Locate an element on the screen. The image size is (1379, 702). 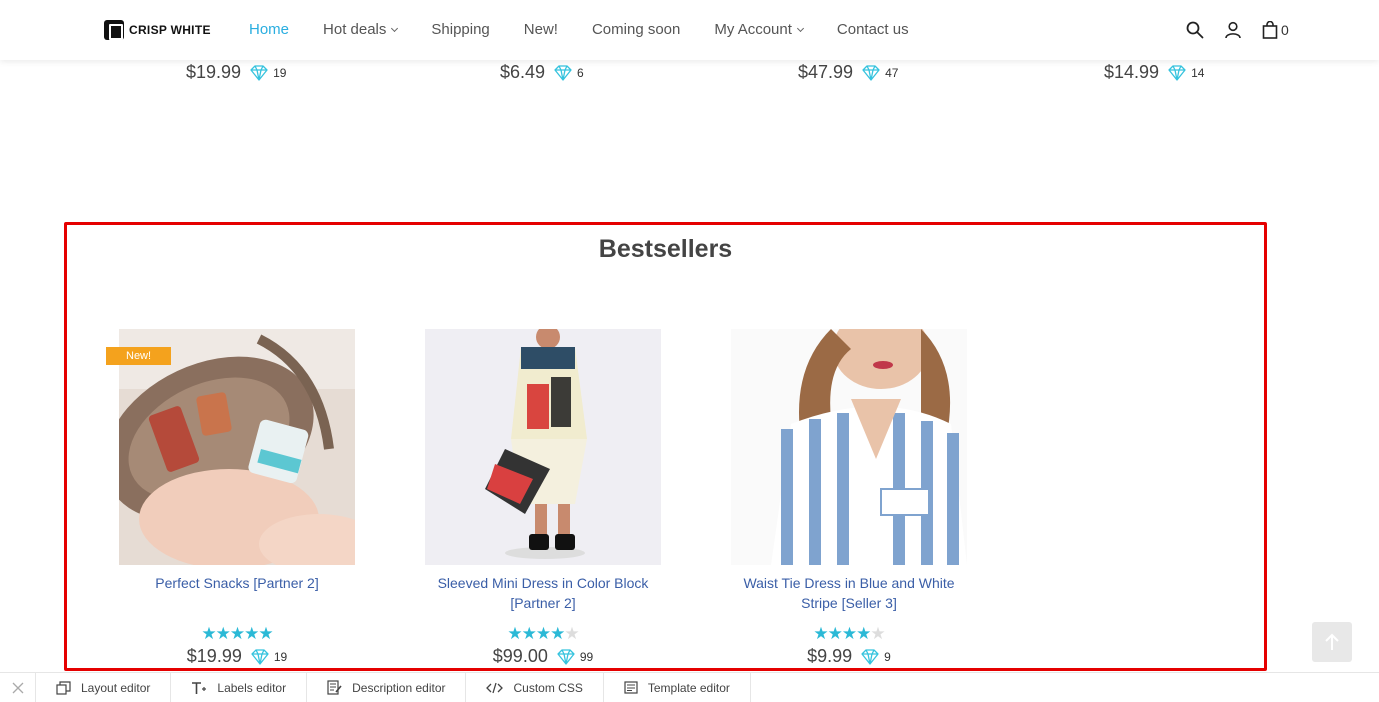
close-icon is located at coordinates (17, 687).